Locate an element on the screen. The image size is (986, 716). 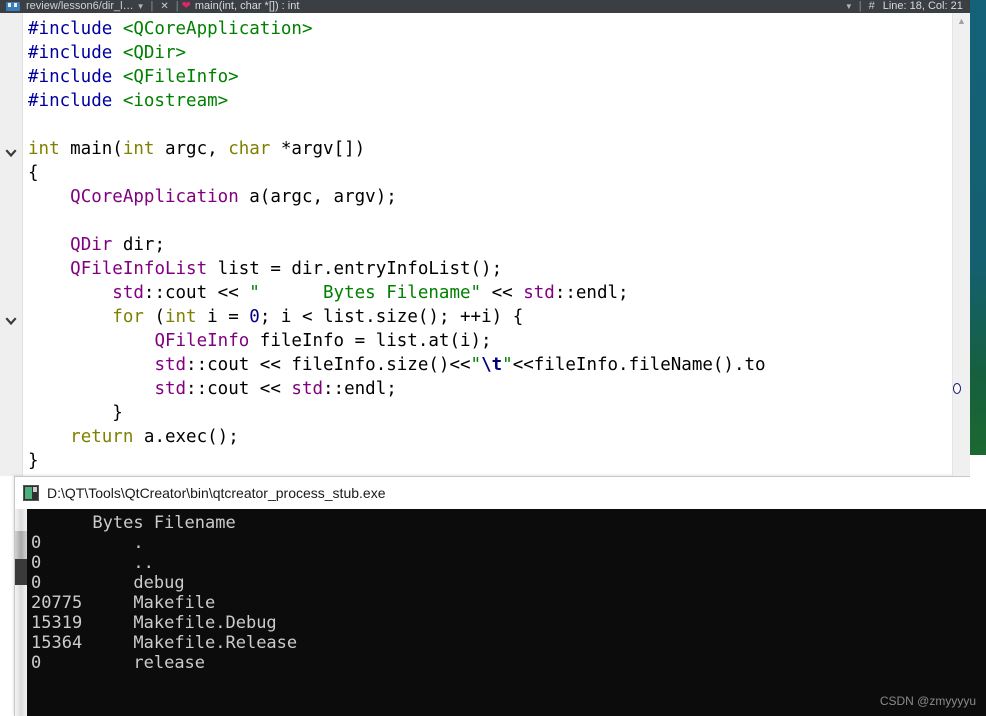
bookmark-icon: ❤ is located at coordinates (188, 6).